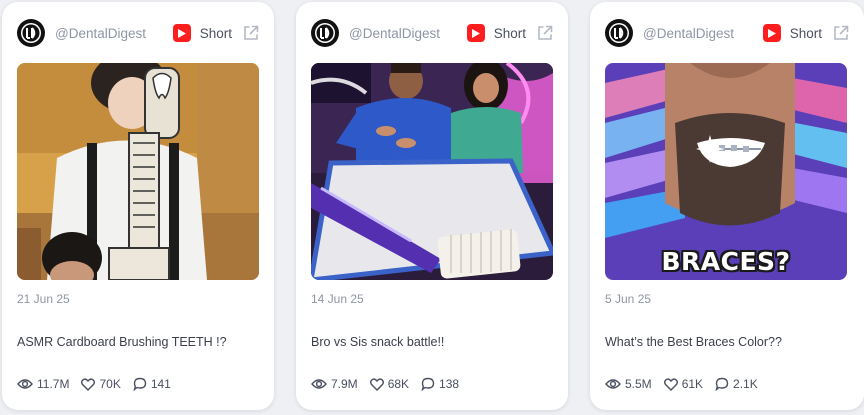 The image size is (864, 415). Describe the element at coordinates (692, 384) in the screenshot. I see `likes-count: 61K` at that location.